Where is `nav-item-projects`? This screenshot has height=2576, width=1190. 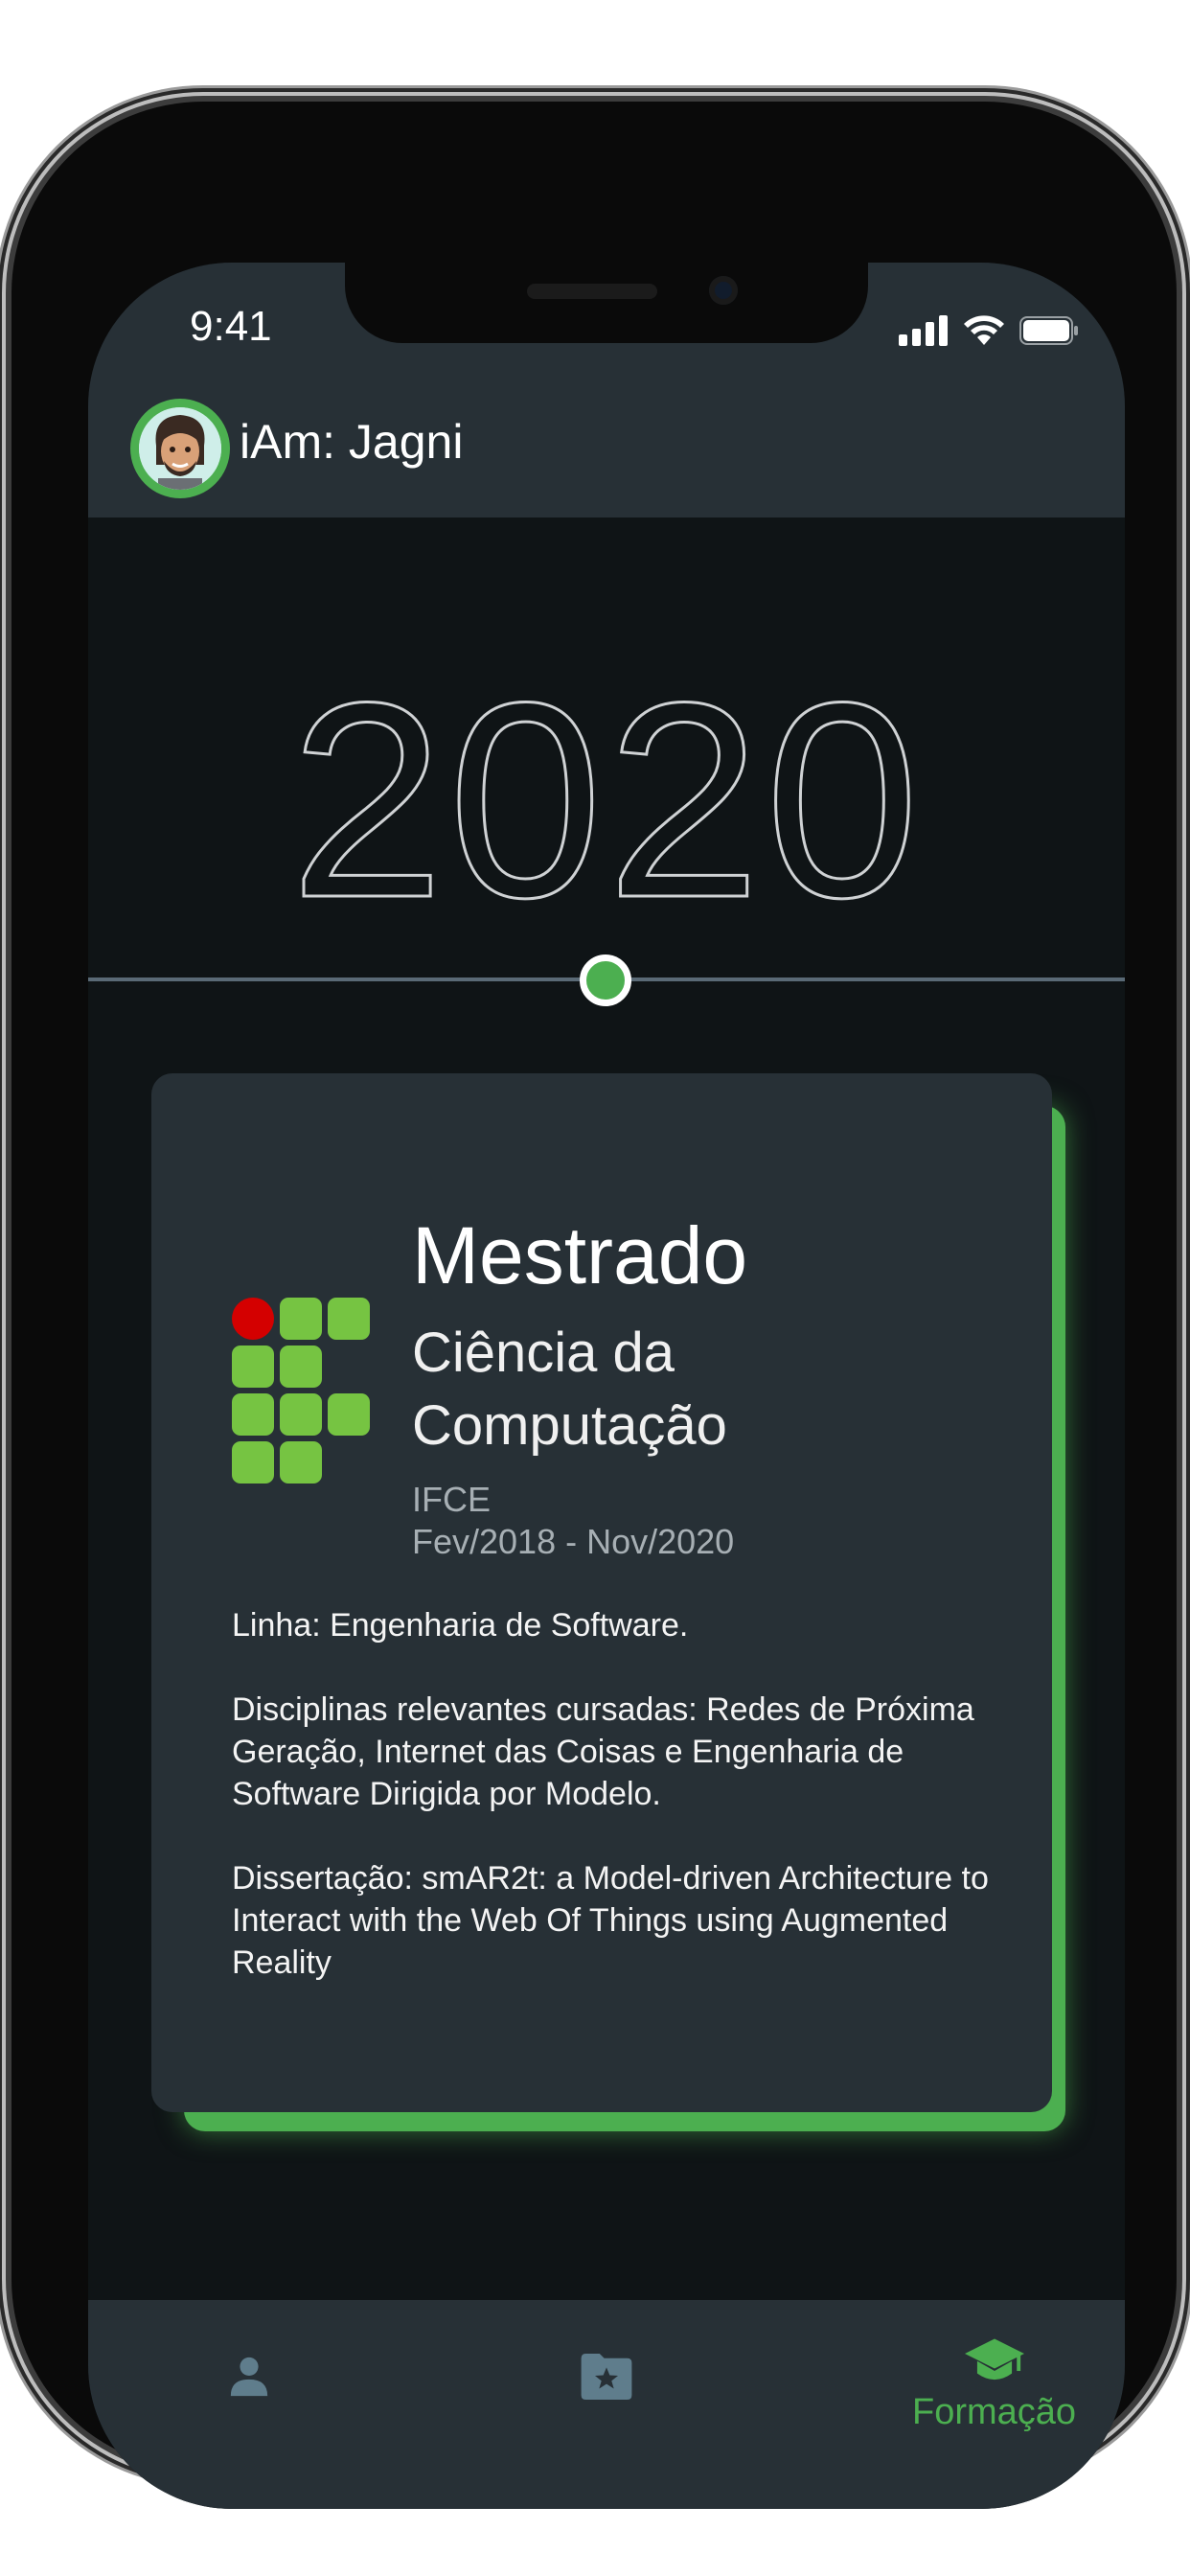 nav-item-projects is located at coordinates (606, 2377).